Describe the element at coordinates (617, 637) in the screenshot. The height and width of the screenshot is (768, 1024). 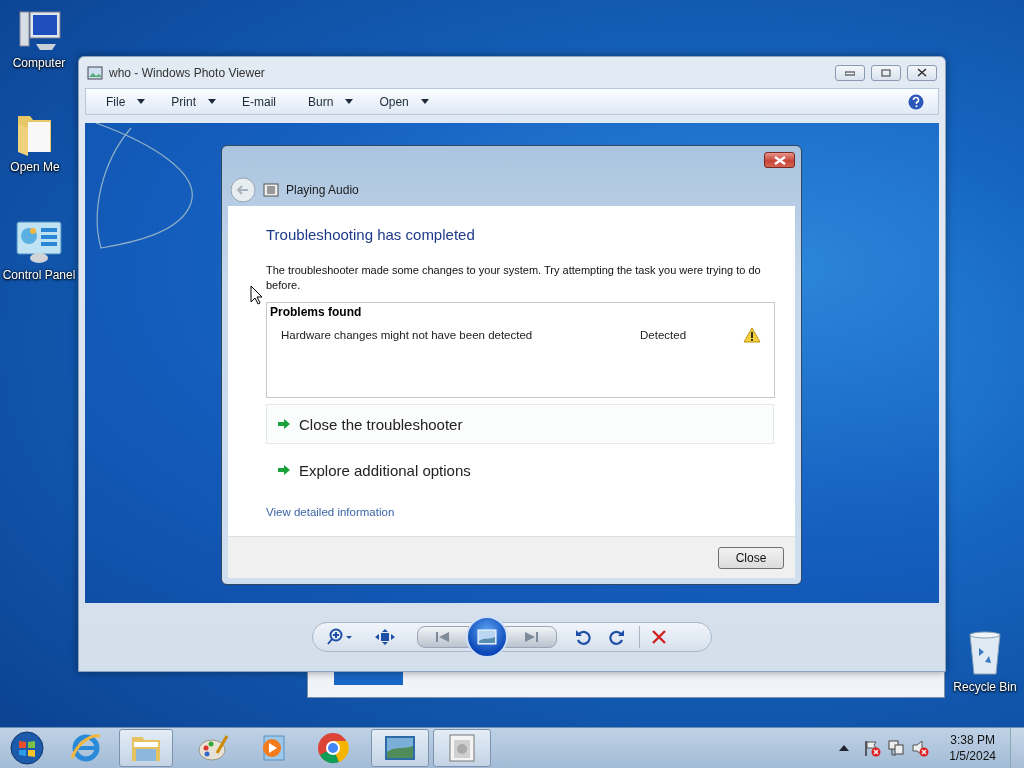
I see `rotate-right-icon` at that location.